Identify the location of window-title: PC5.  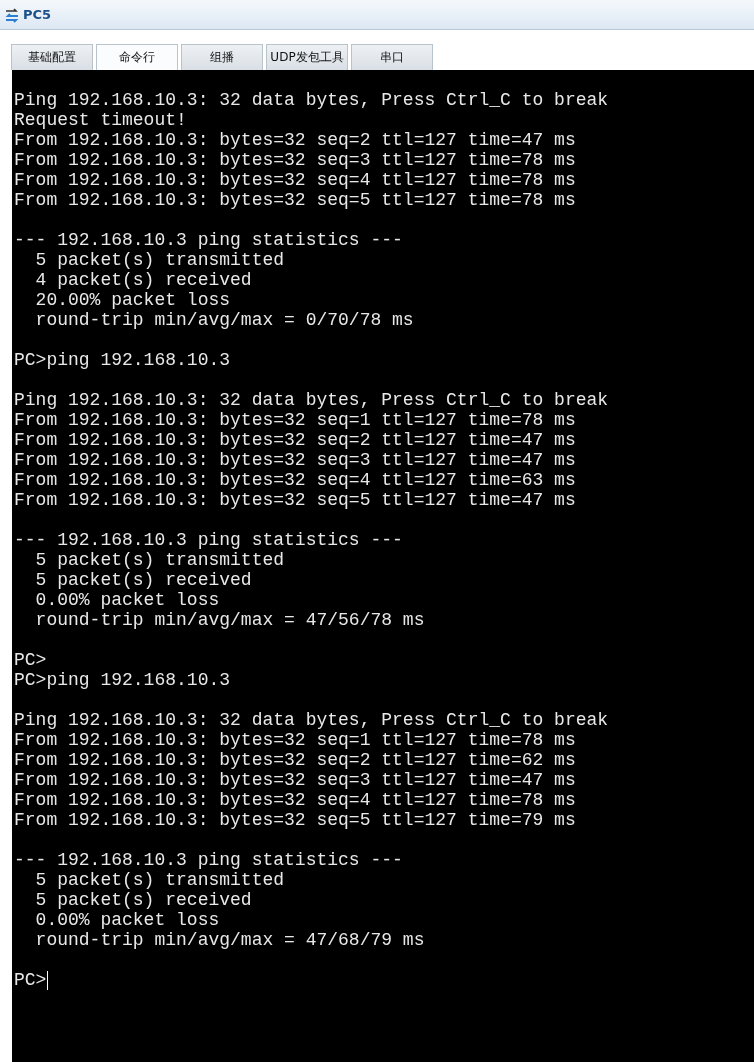
(37, 14).